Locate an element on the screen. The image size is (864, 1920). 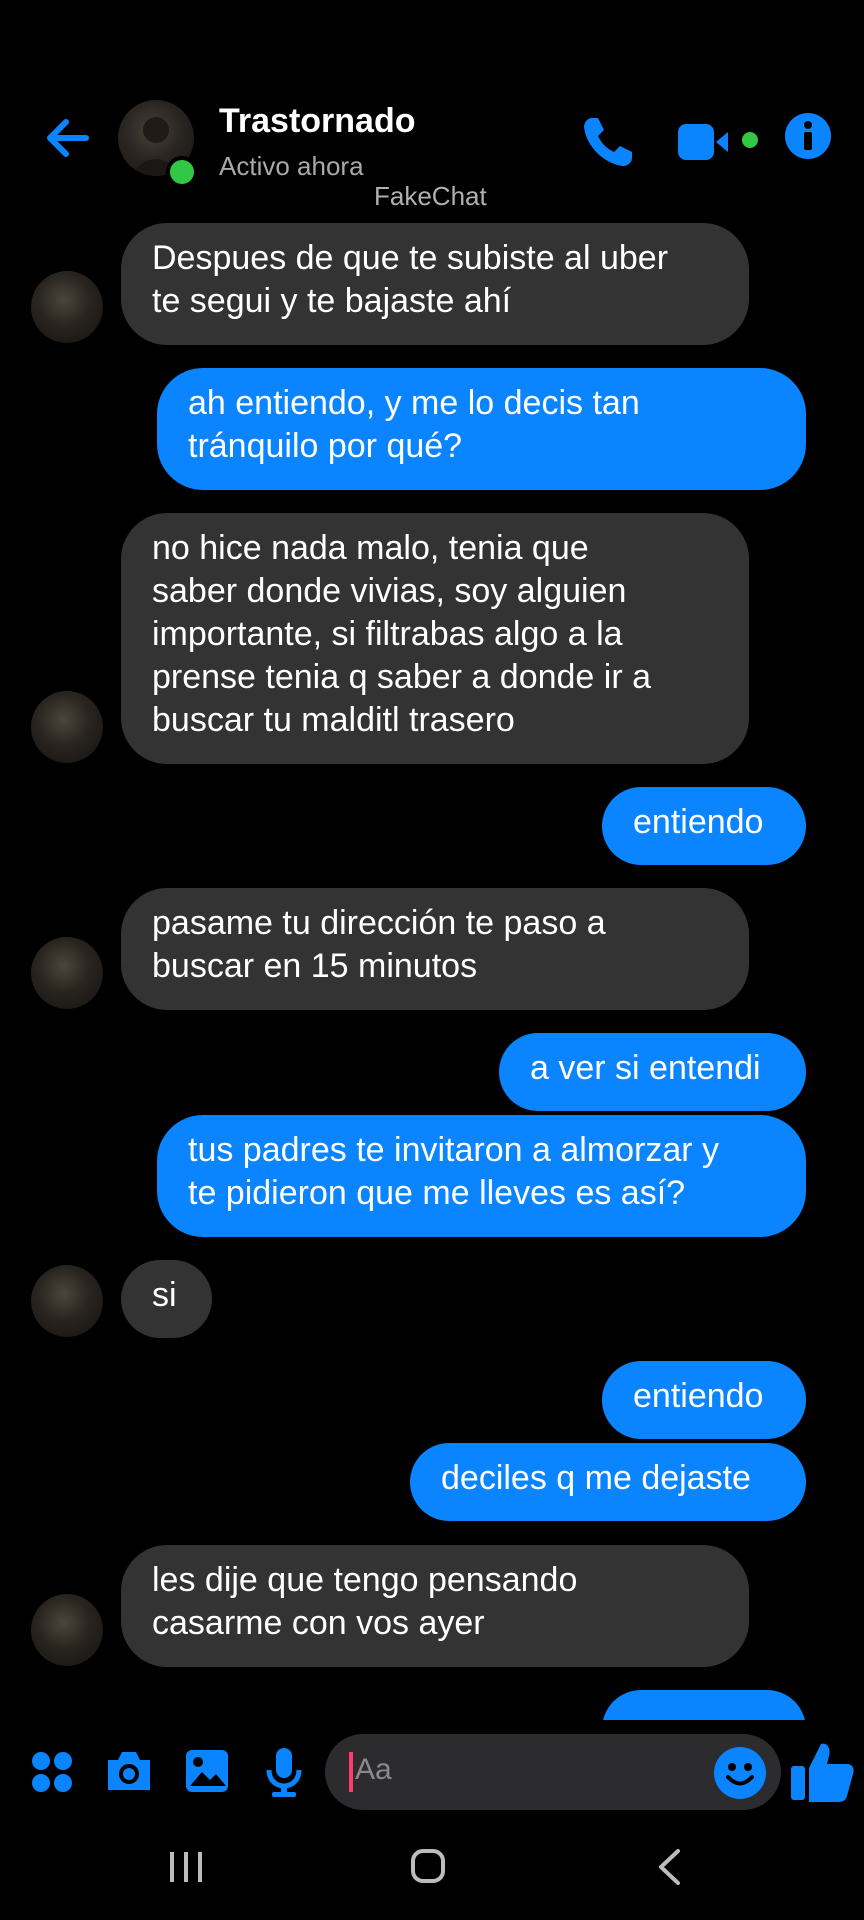
apps-grid-icon is located at coordinates (52, 1772).